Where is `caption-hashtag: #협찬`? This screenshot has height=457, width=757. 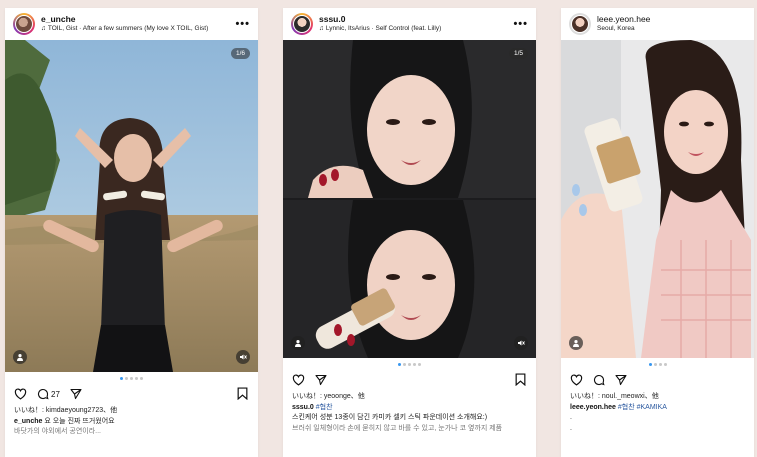
caption-hashtag: #협찬 is located at coordinates (324, 407).